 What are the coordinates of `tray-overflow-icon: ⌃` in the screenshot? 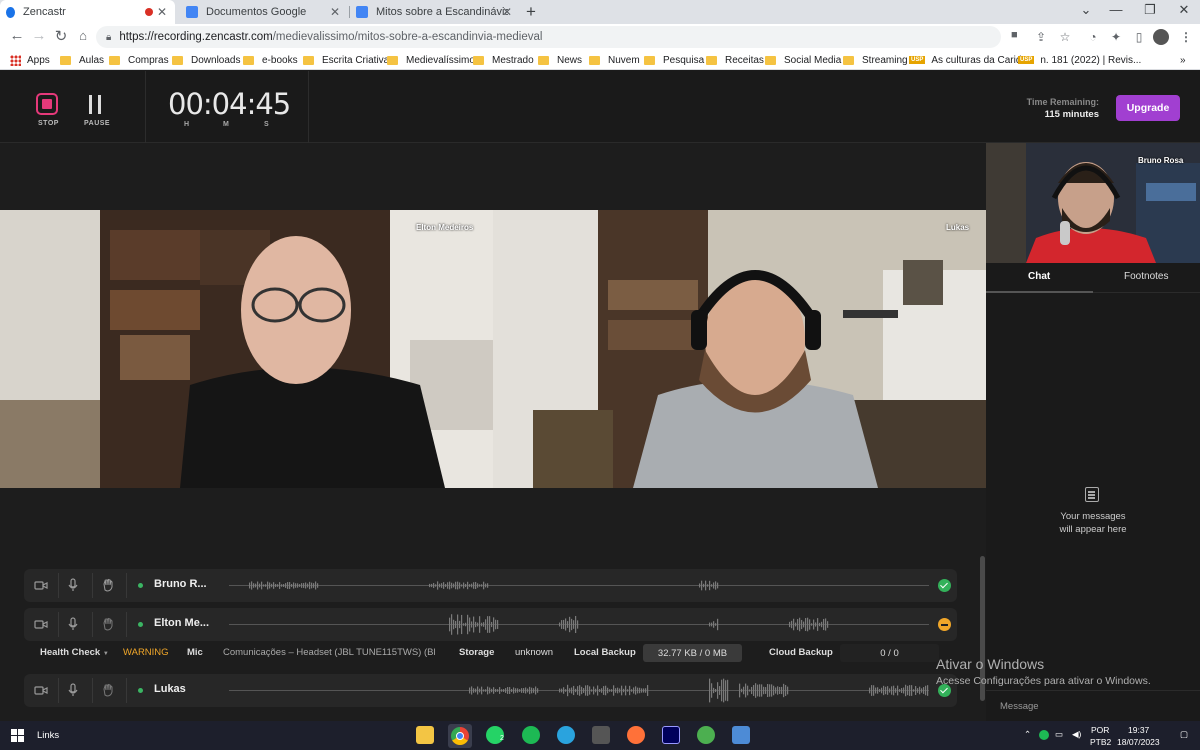 It's located at (1027, 734).